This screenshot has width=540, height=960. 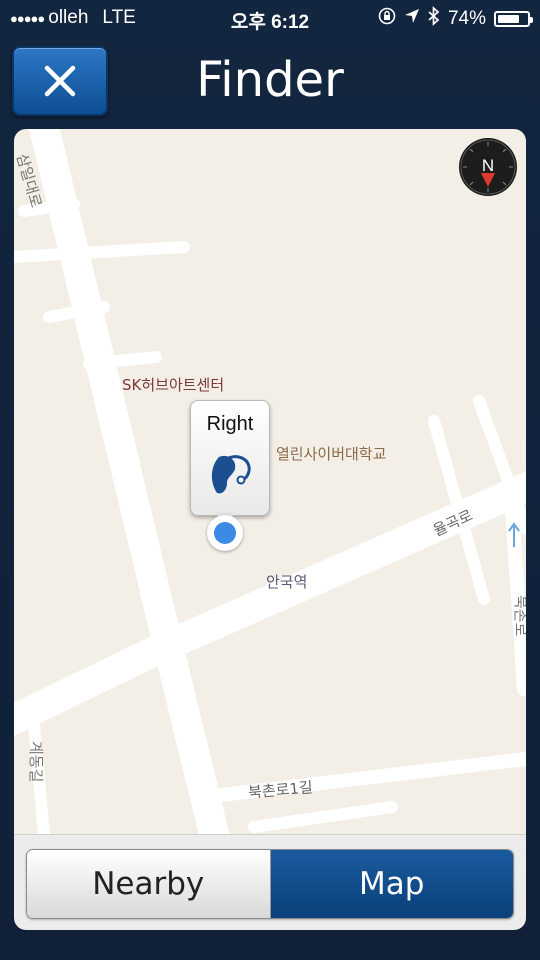 I want to click on device-location-dot, so click(x=225, y=533).